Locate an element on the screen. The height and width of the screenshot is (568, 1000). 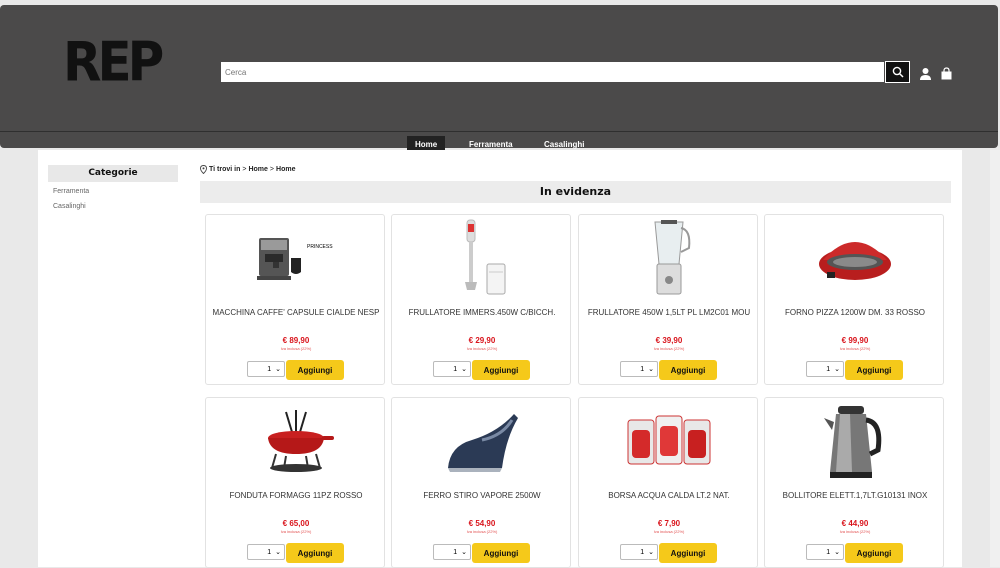
product-price: € 54,90 is located at coordinates (482, 523).